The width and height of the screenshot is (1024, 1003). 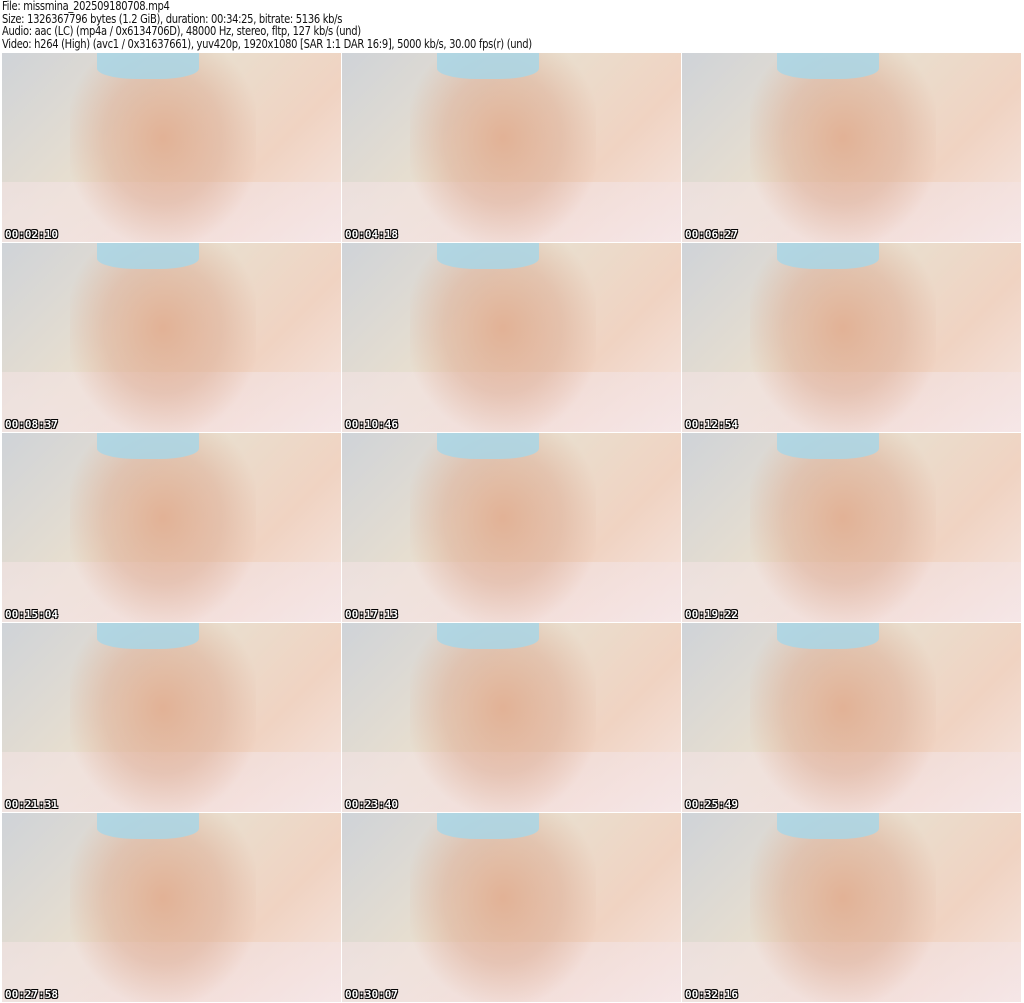 I want to click on video-thumbnail: 00:30:07, so click(x=511, y=907).